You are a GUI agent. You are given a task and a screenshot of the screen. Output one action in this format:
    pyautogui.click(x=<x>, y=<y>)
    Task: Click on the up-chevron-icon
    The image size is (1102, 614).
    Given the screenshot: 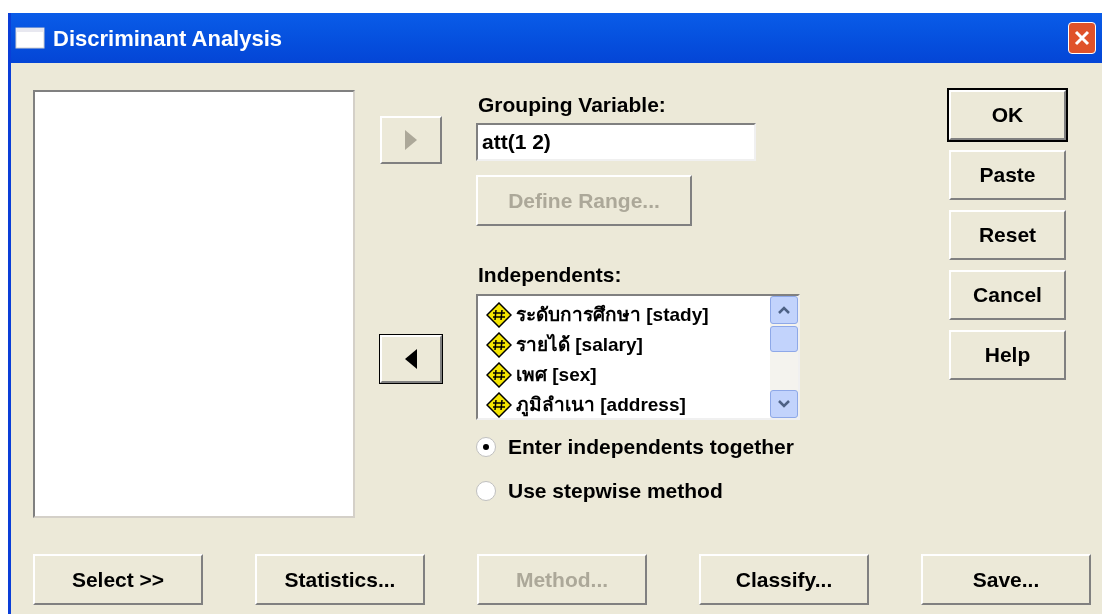 What is the action you would take?
    pyautogui.click(x=784, y=310)
    